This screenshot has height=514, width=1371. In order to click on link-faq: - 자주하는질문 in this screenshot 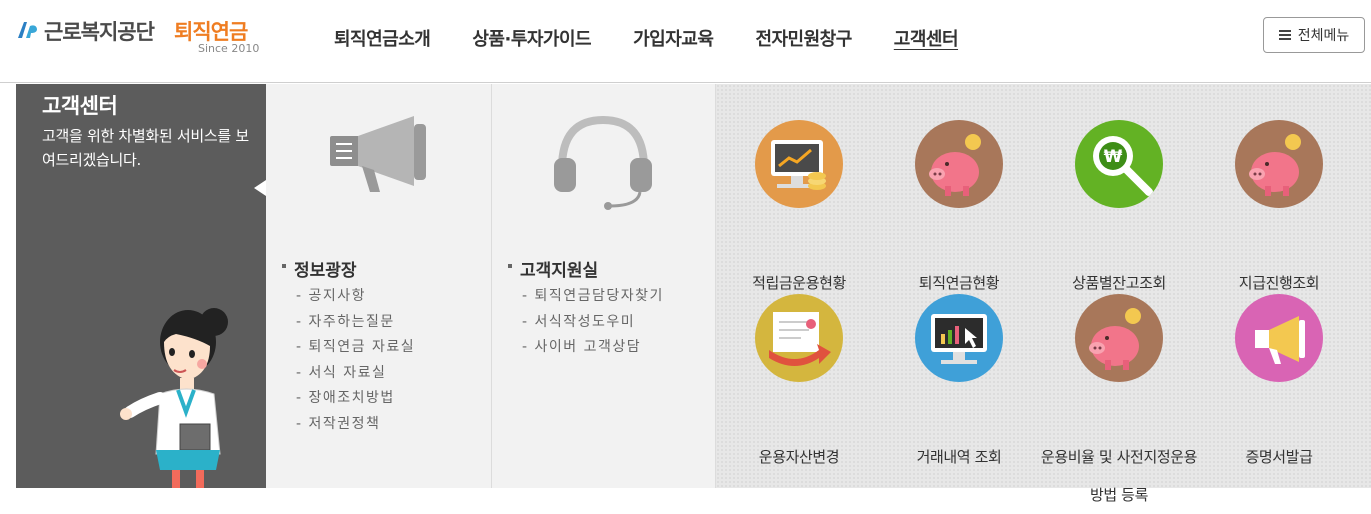, I will do `click(355, 323)`.